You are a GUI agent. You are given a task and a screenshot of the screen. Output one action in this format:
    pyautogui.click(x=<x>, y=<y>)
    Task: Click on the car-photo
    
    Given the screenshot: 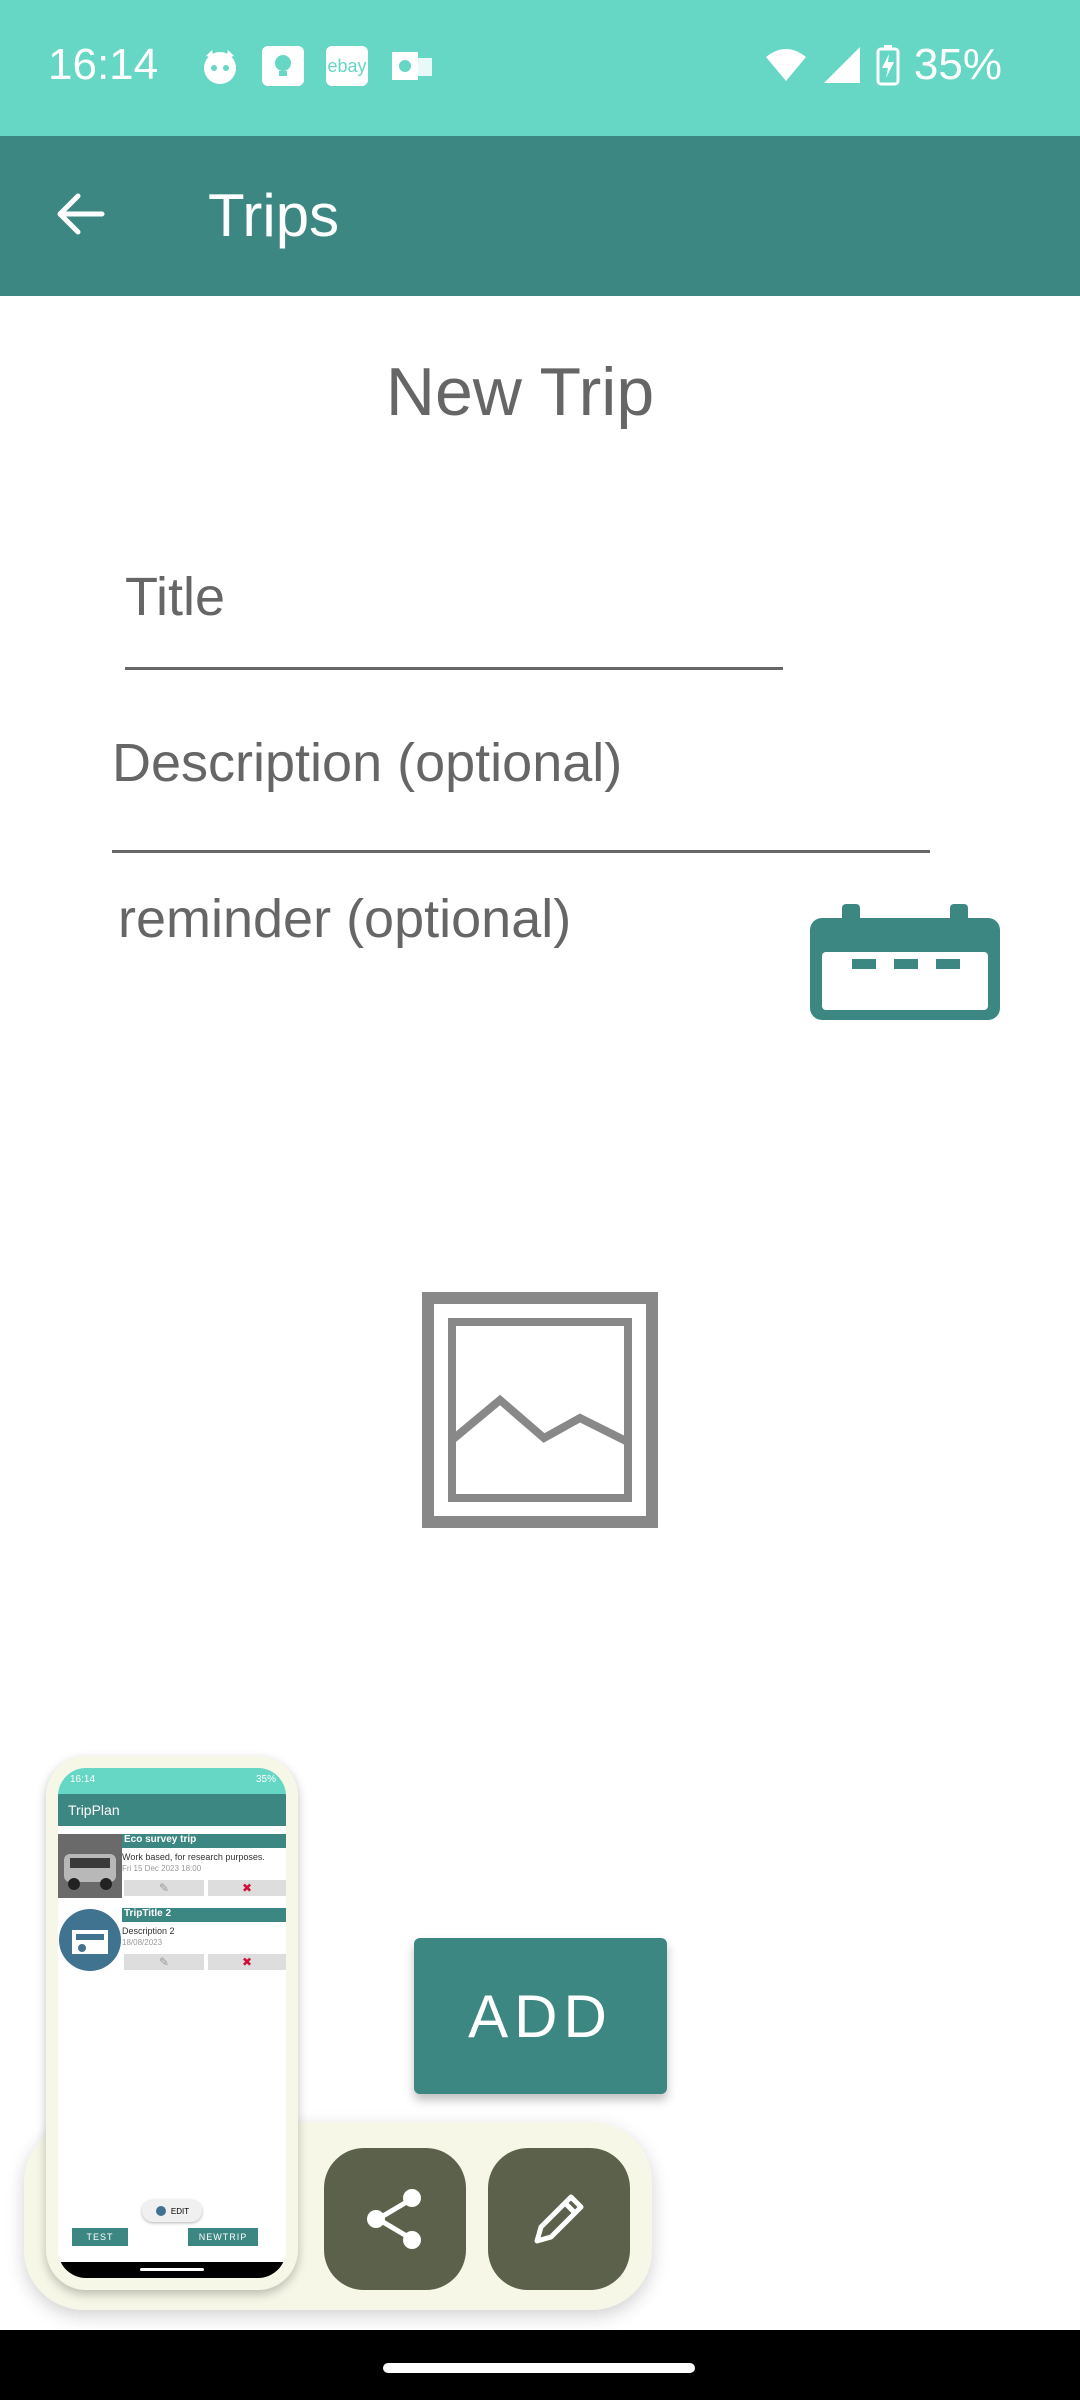 What is the action you would take?
    pyautogui.click(x=90, y=1866)
    